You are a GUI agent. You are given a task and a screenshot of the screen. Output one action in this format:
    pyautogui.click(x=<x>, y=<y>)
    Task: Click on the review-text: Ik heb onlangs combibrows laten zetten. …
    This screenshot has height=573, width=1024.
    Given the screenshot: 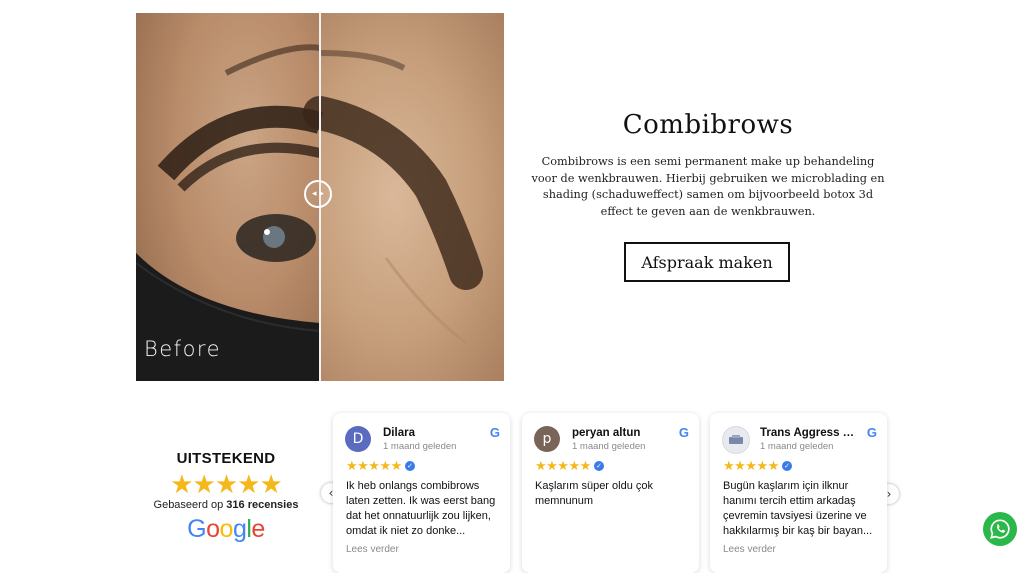 What is the action you would take?
    pyautogui.click(x=421, y=508)
    